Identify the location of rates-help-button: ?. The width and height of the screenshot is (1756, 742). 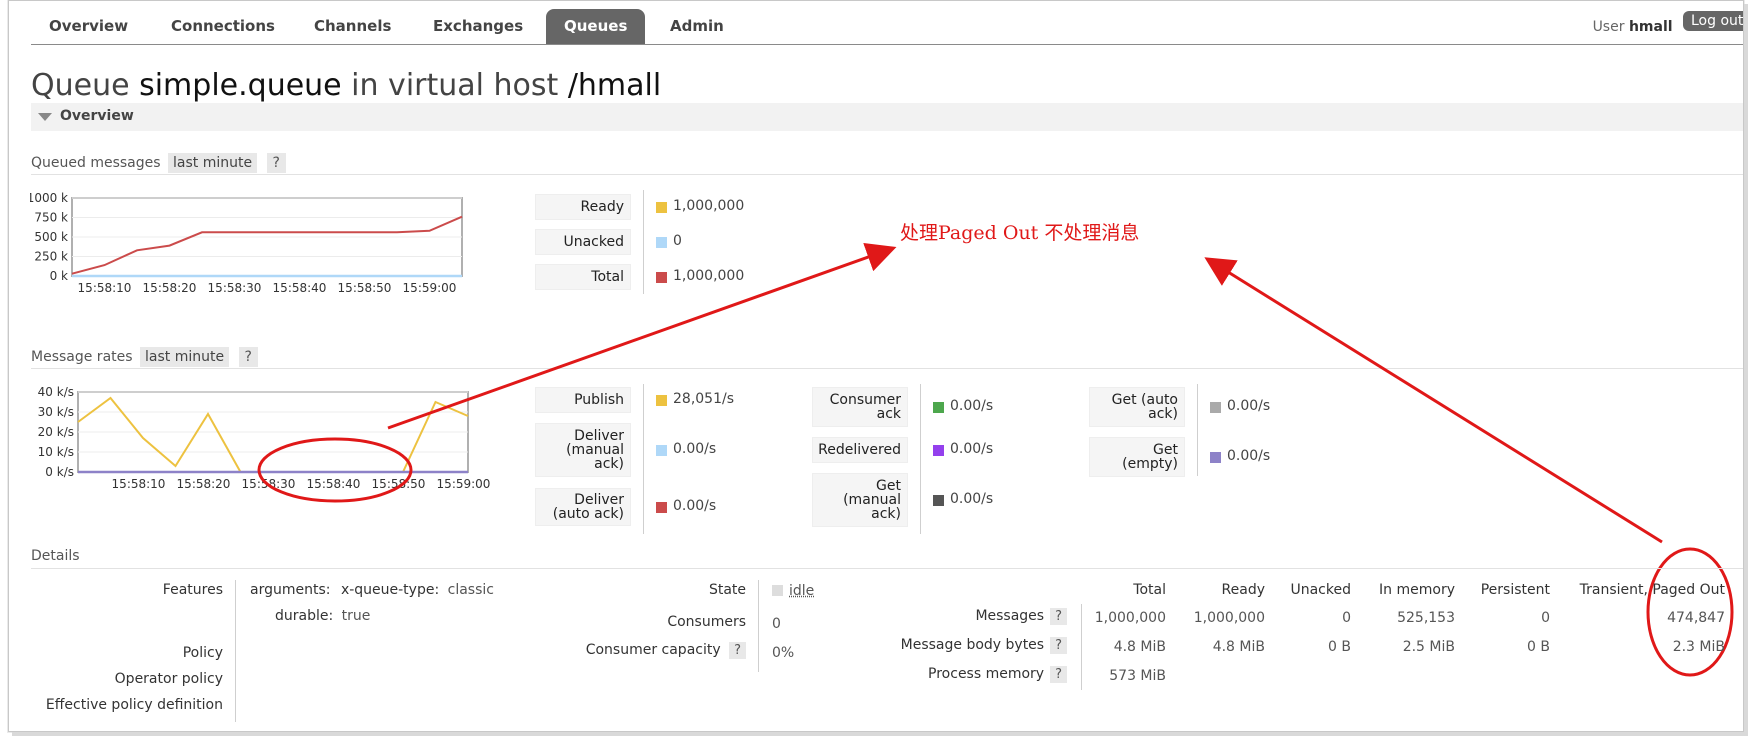
(248, 357).